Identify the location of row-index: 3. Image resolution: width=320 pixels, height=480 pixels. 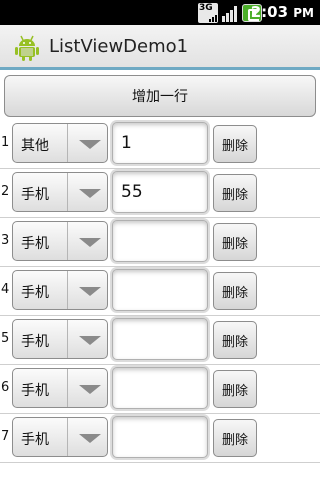
(5, 240).